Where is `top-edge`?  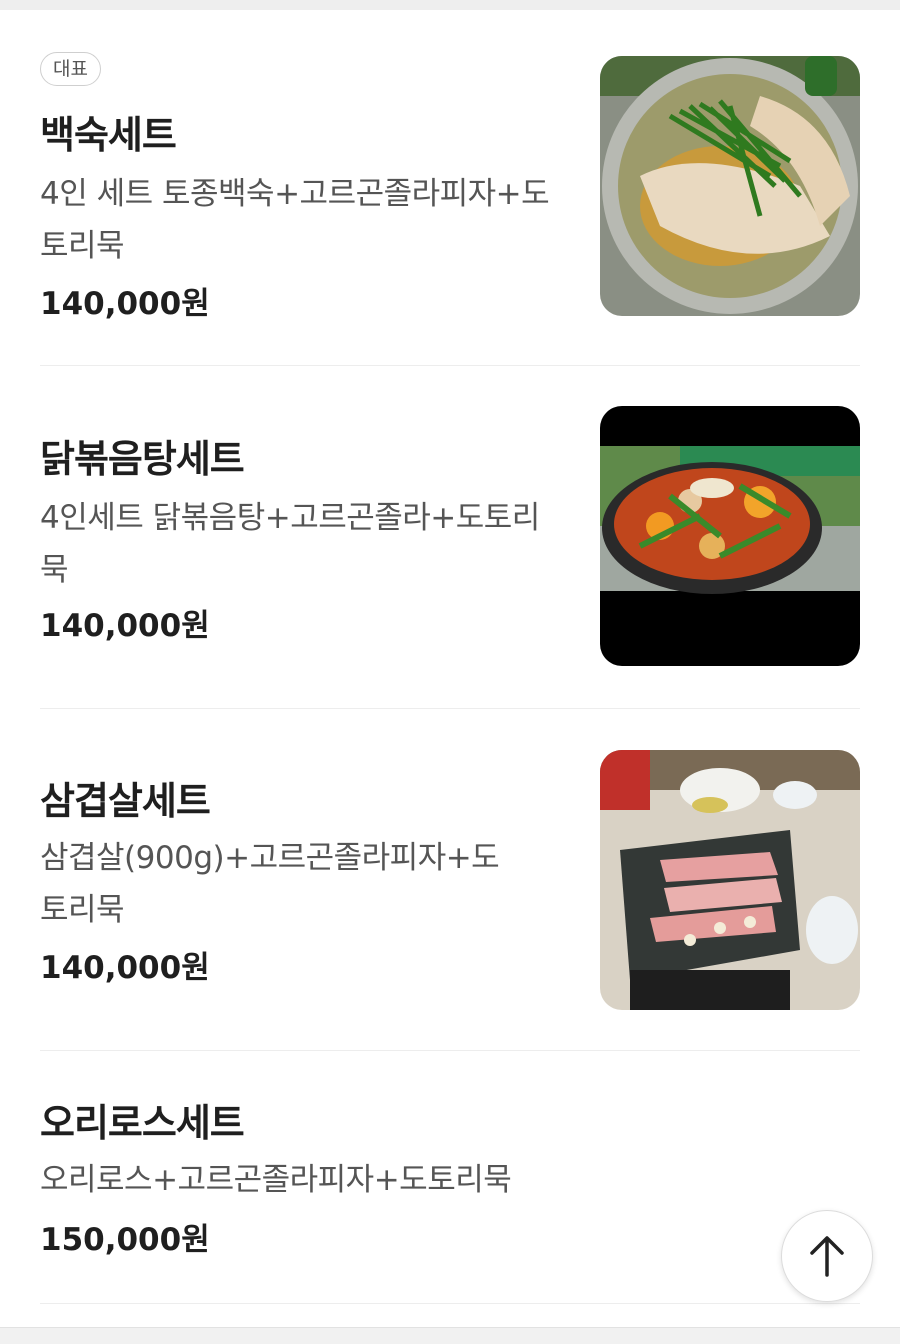 top-edge is located at coordinates (450, 5).